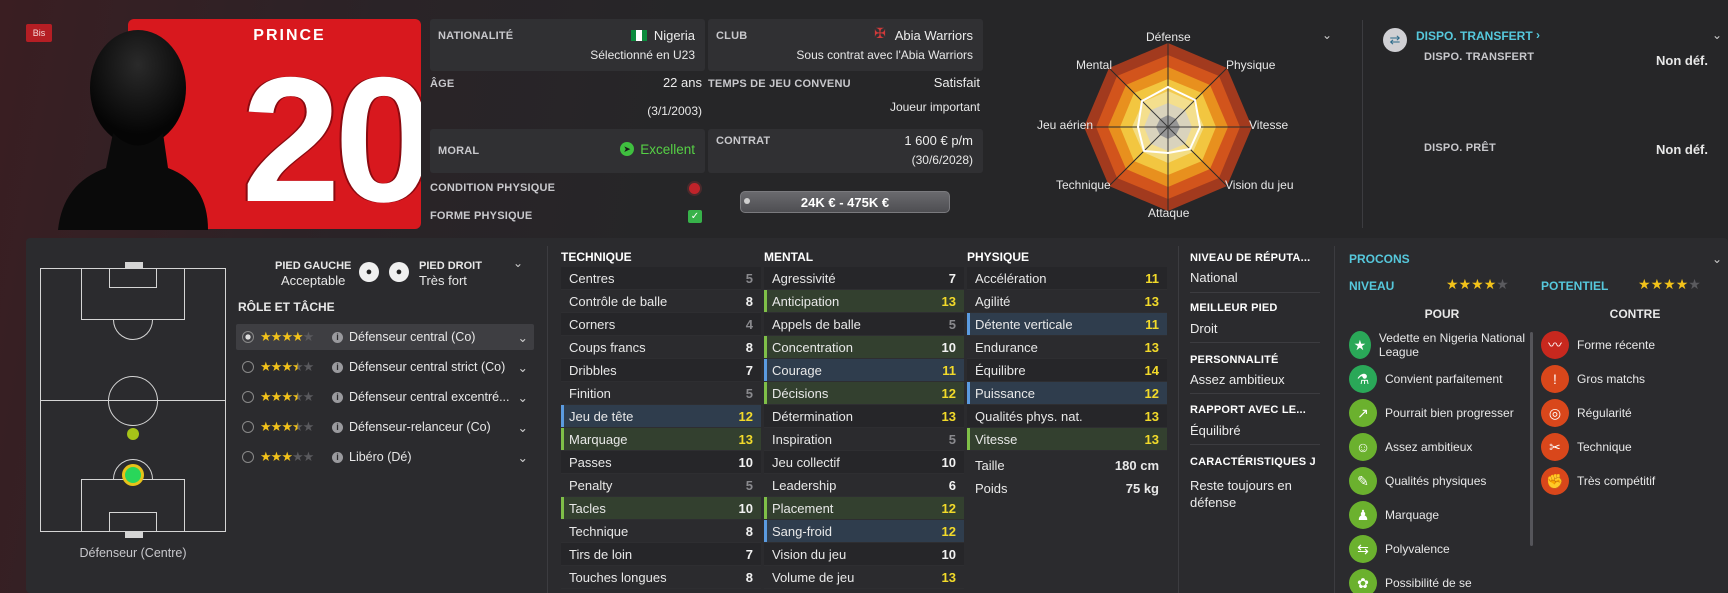 The image size is (1728, 593). What do you see at coordinates (864, 416) in the screenshot?
I see `attribute-row: Détermination 13` at bounding box center [864, 416].